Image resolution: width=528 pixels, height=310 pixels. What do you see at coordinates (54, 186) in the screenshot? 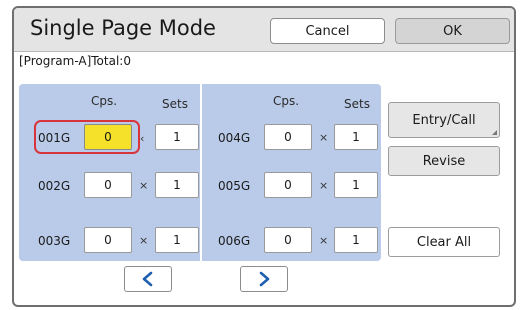
I see `group-label-002g: 002G` at bounding box center [54, 186].